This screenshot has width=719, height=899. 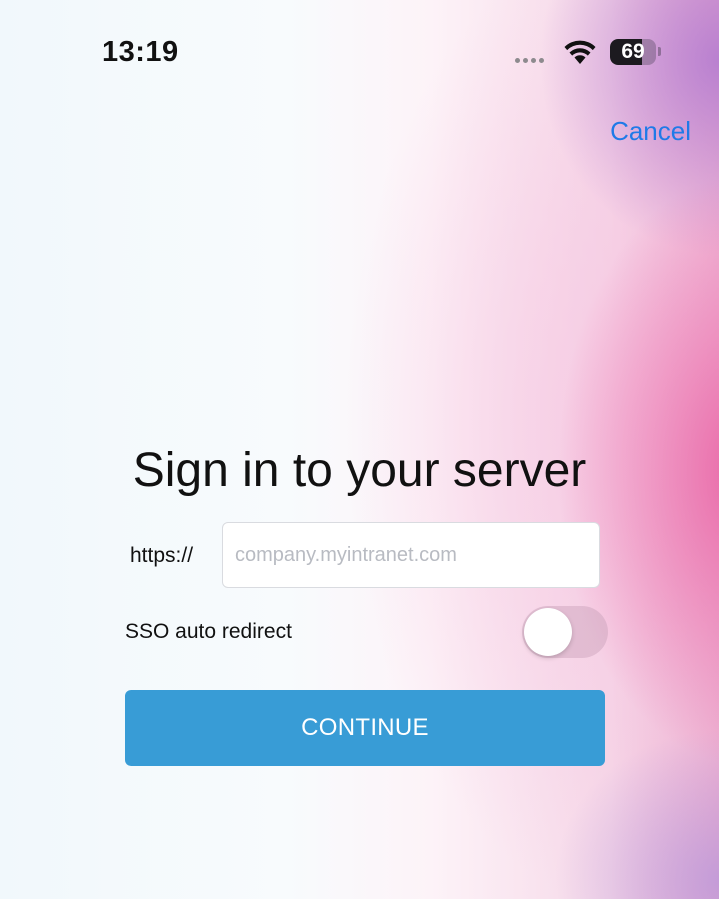 I want to click on page-title: Sign in to your server, so click(x=359, y=470).